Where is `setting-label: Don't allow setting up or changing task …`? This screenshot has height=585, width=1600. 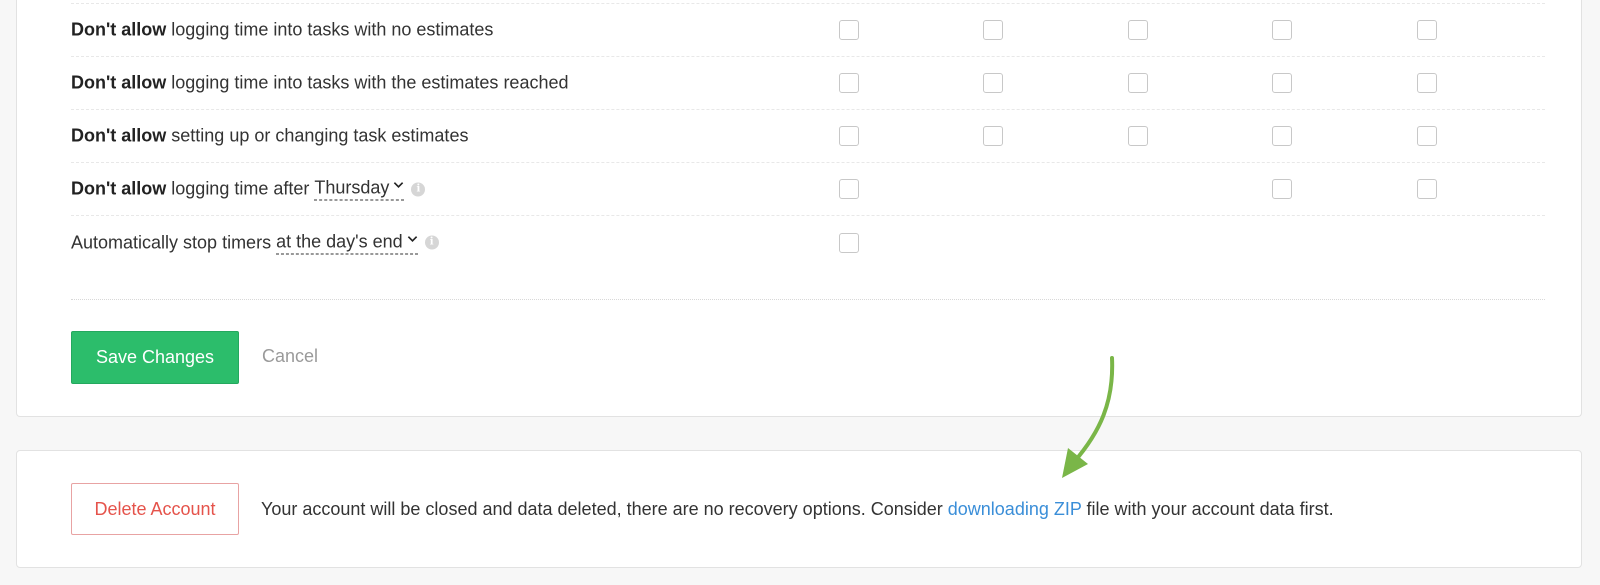 setting-label: Don't allow setting up or changing task … is located at coordinates (269, 136).